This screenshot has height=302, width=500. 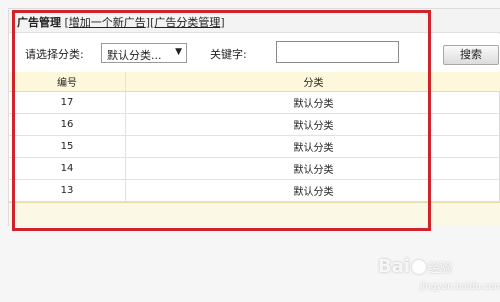 I want to click on cell-id: 13, so click(x=67, y=190).